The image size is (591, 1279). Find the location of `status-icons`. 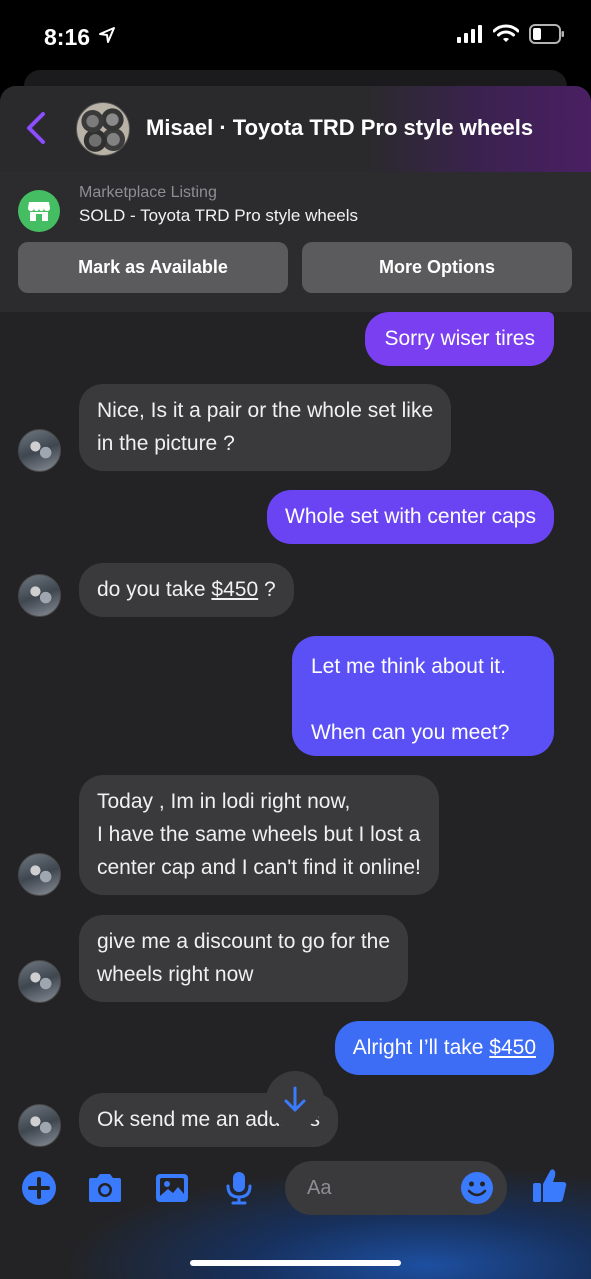

status-icons is located at coordinates (511, 34).